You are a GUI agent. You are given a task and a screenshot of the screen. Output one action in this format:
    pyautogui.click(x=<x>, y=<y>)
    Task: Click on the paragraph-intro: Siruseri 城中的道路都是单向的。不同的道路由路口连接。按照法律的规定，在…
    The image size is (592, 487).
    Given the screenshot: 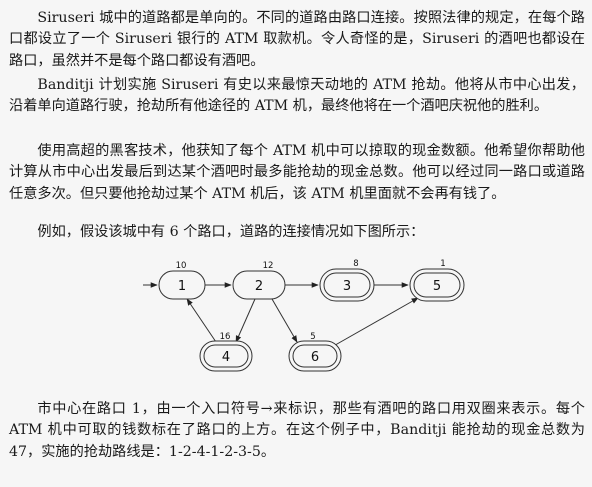 What is the action you would take?
    pyautogui.click(x=297, y=39)
    